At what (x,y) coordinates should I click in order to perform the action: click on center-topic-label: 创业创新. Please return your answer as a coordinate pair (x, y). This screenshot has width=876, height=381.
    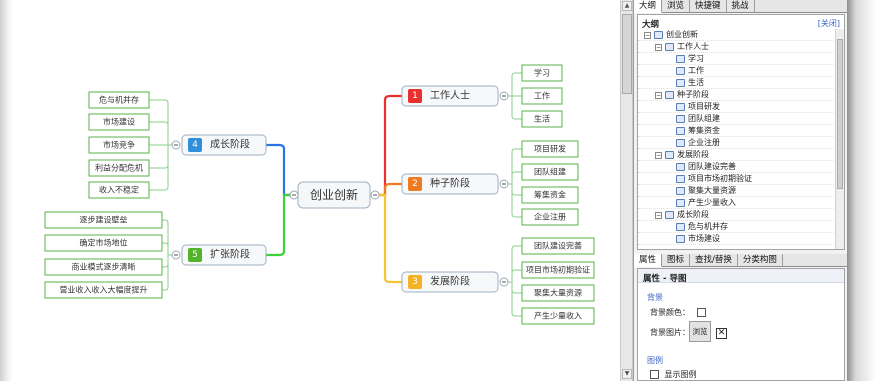
    Looking at the image, I should click on (334, 194).